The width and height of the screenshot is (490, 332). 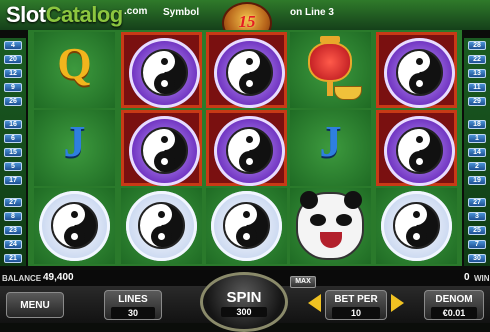 I want to click on left-payline-indicator: 8, so click(x=13, y=216).